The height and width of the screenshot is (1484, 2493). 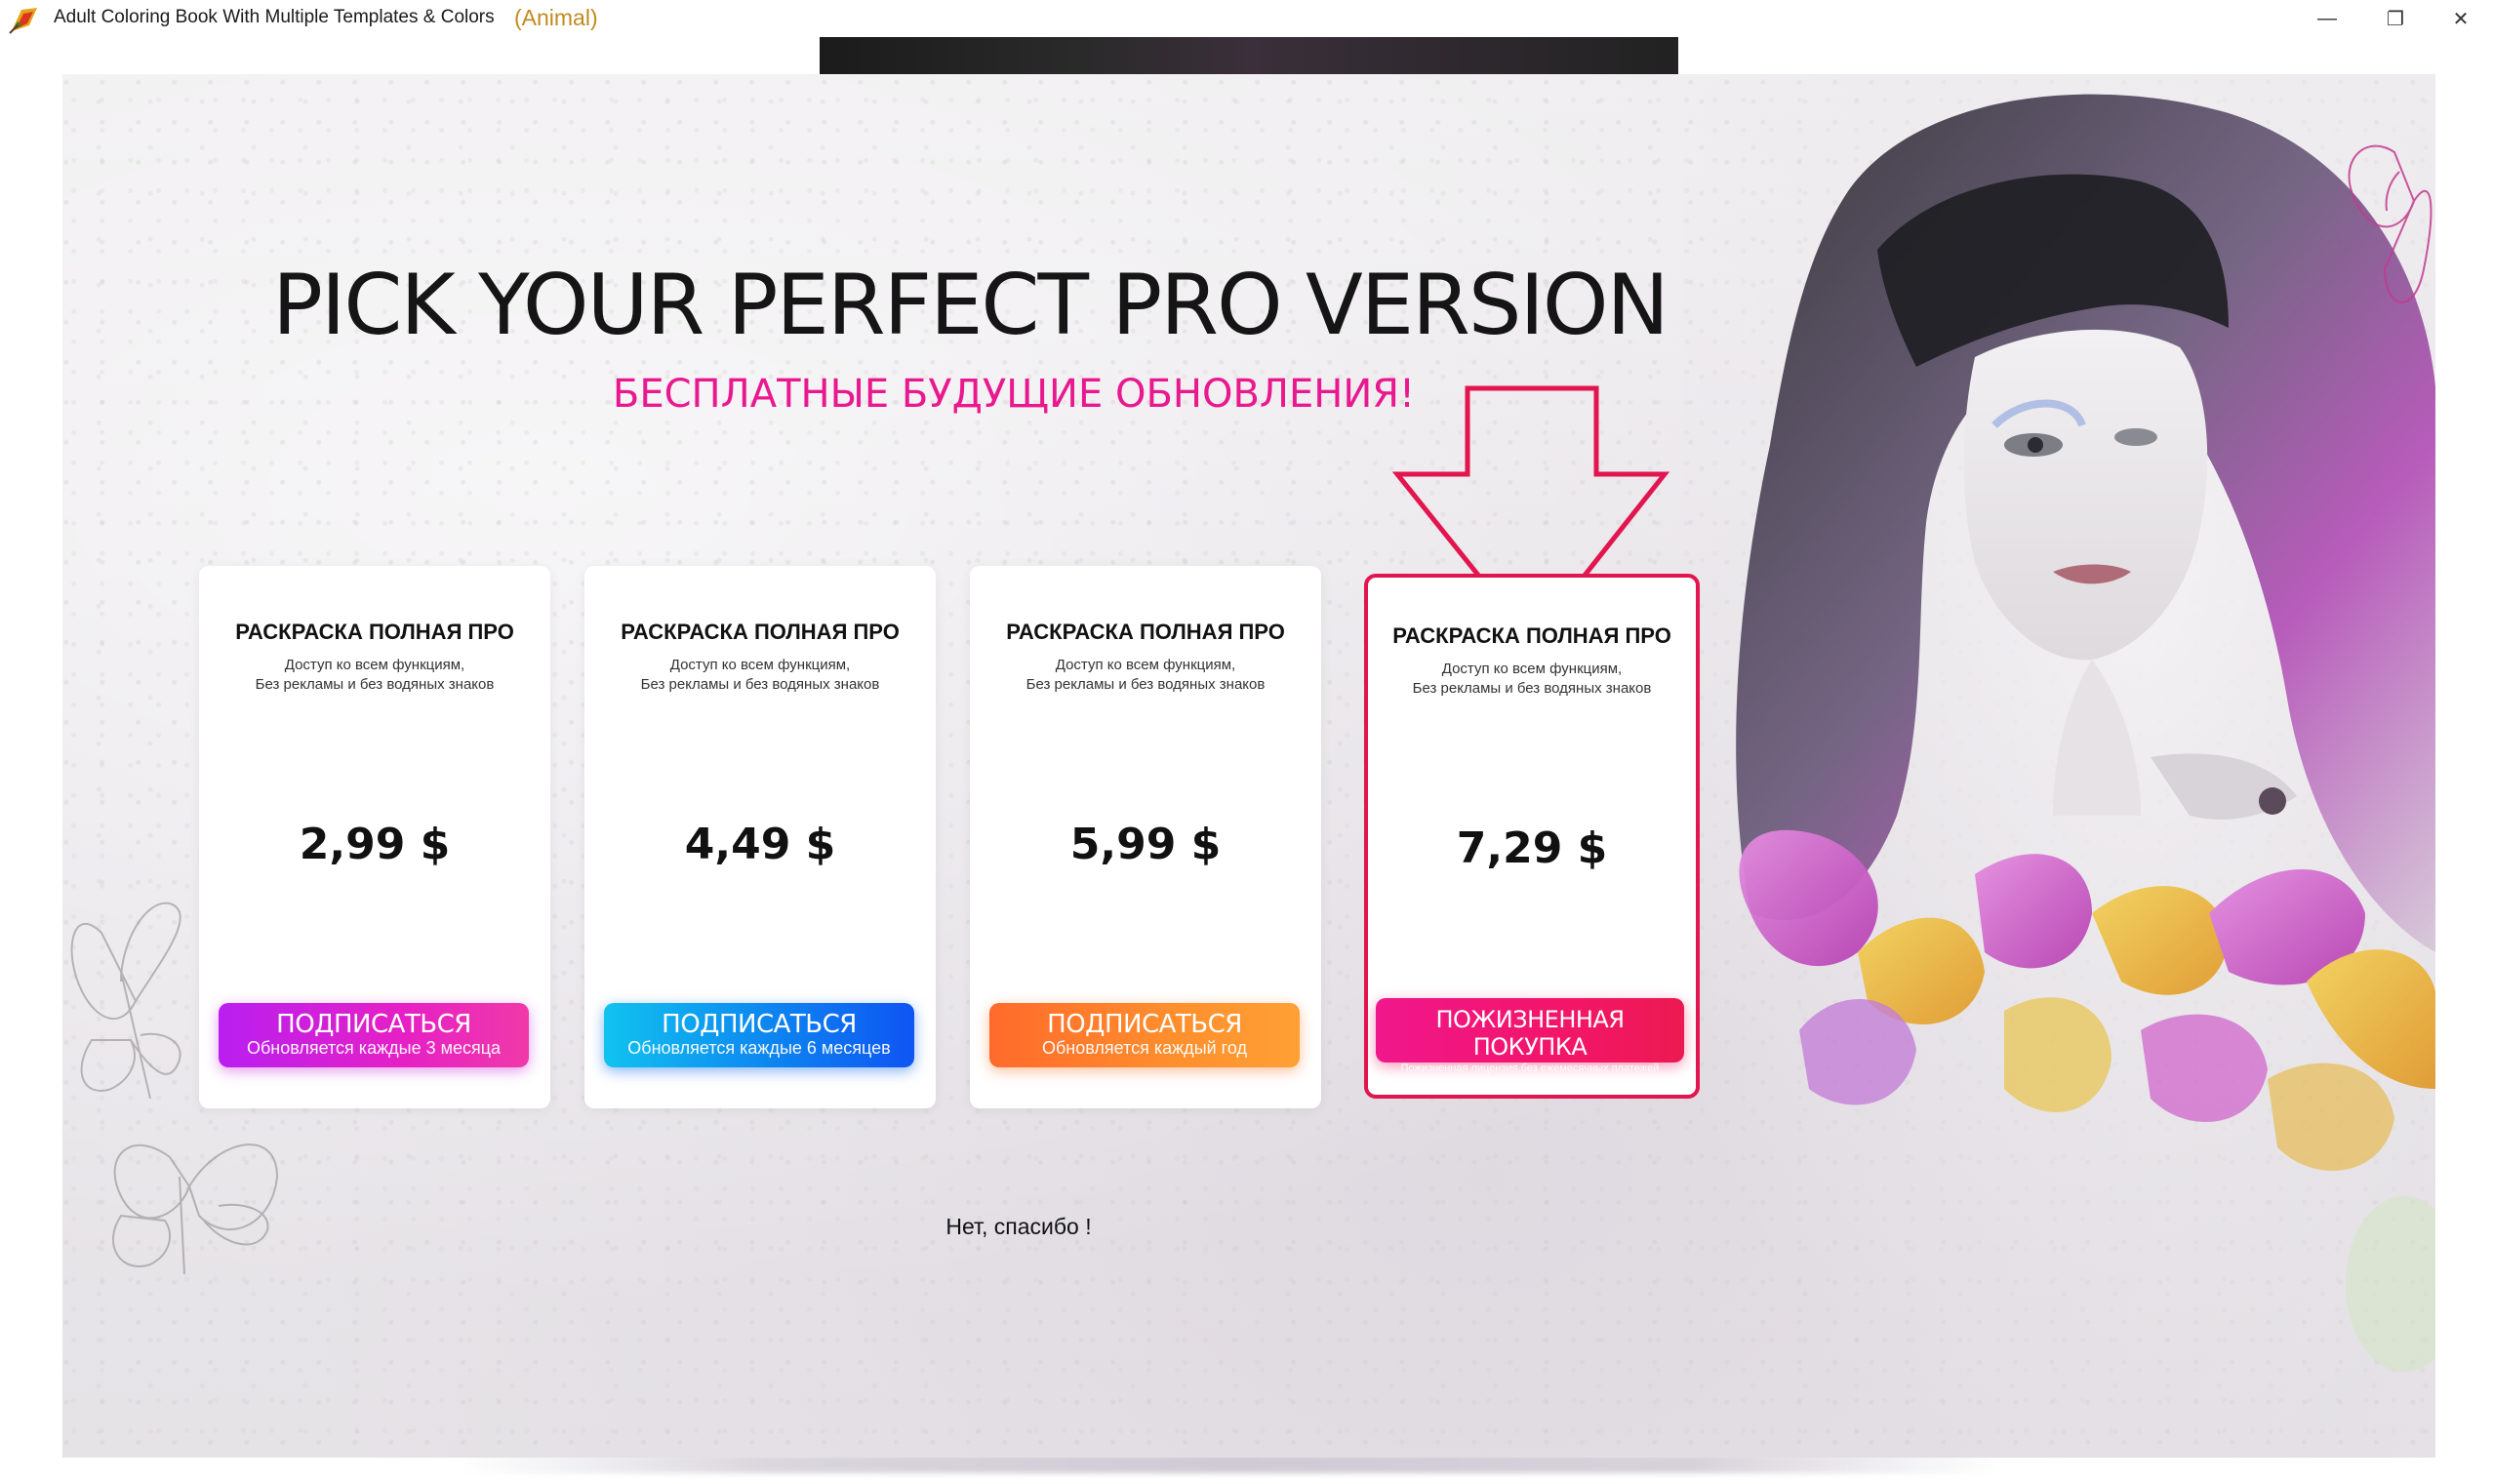 I want to click on subscribe-yearly-button: ПОДПИСАТЬСЯ Обновляется каждый год, so click(x=1144, y=1035).